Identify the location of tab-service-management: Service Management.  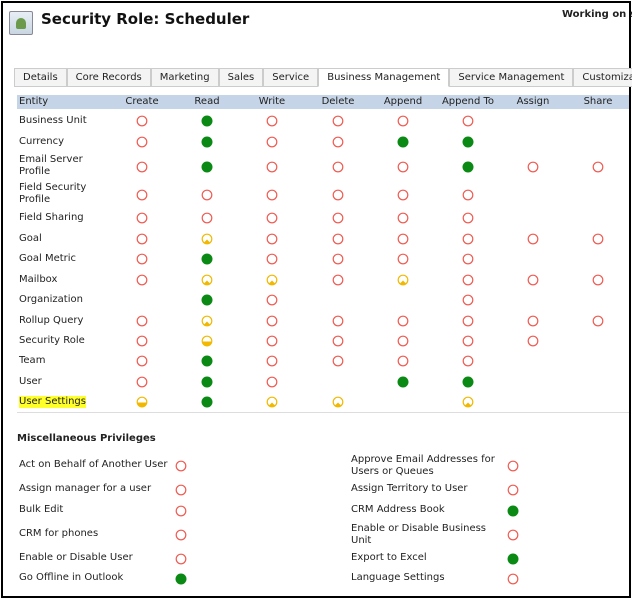
(511, 77).